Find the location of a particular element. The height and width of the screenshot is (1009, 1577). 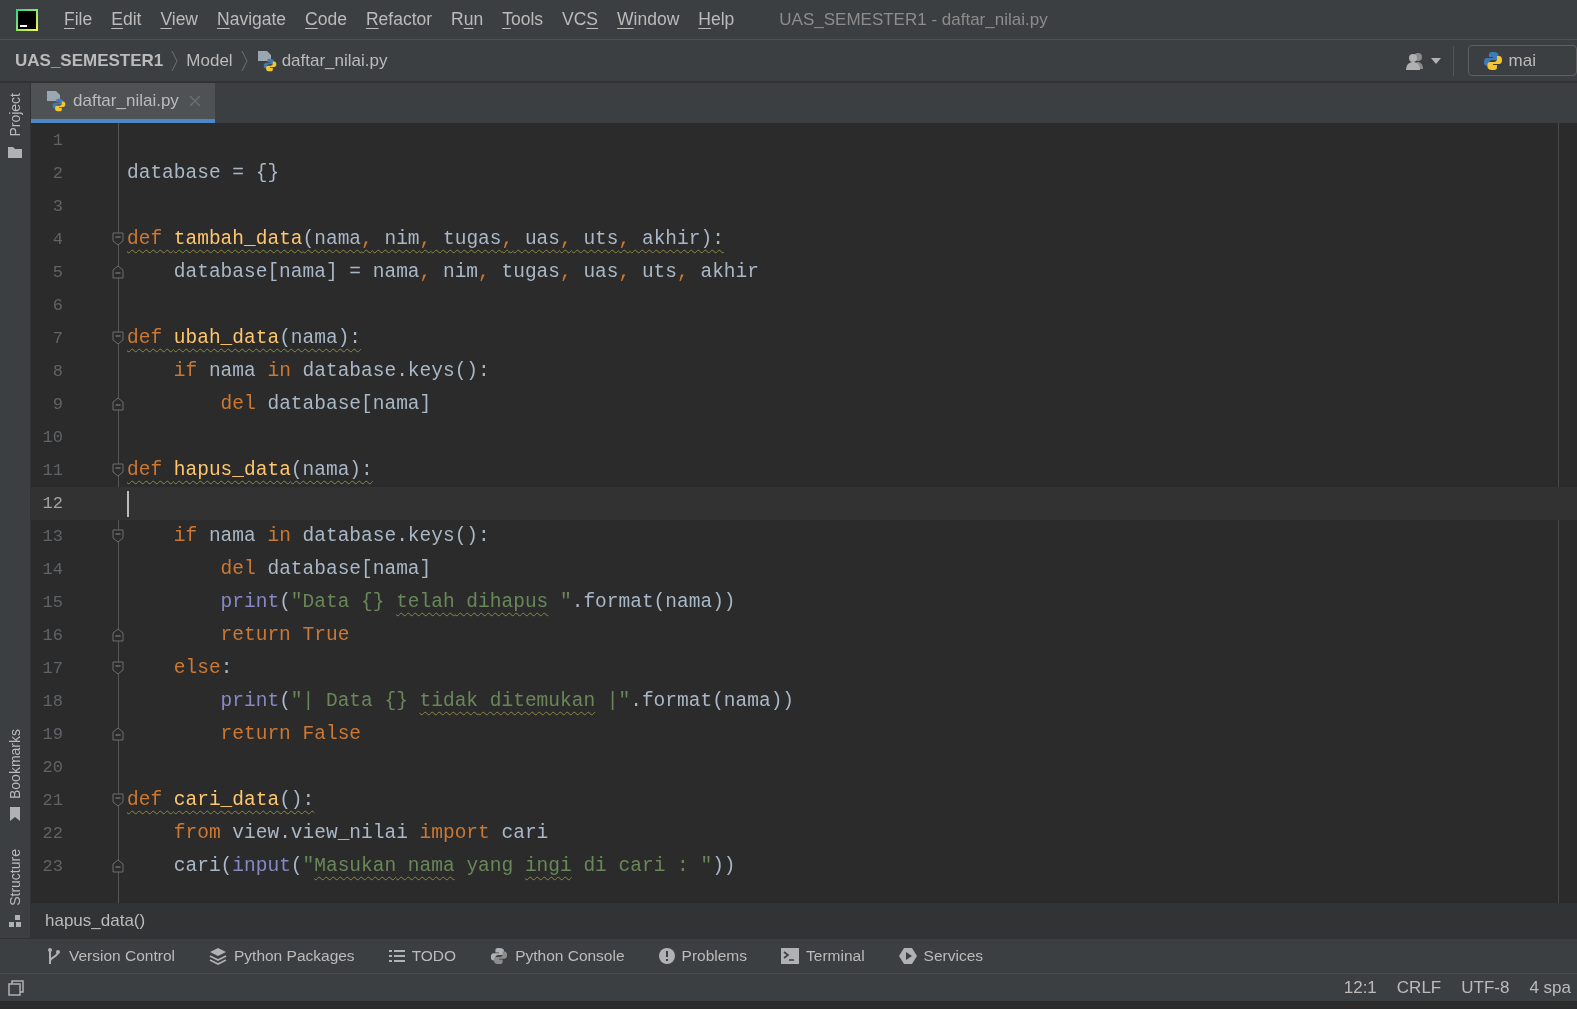

play-icon is located at coordinates (907, 956).